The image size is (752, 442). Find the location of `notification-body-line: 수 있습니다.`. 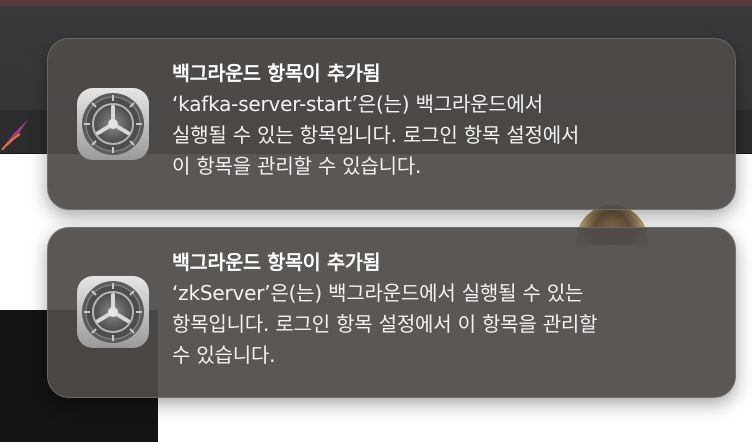

notification-body-line: 수 있습니다. is located at coordinates (224, 355).